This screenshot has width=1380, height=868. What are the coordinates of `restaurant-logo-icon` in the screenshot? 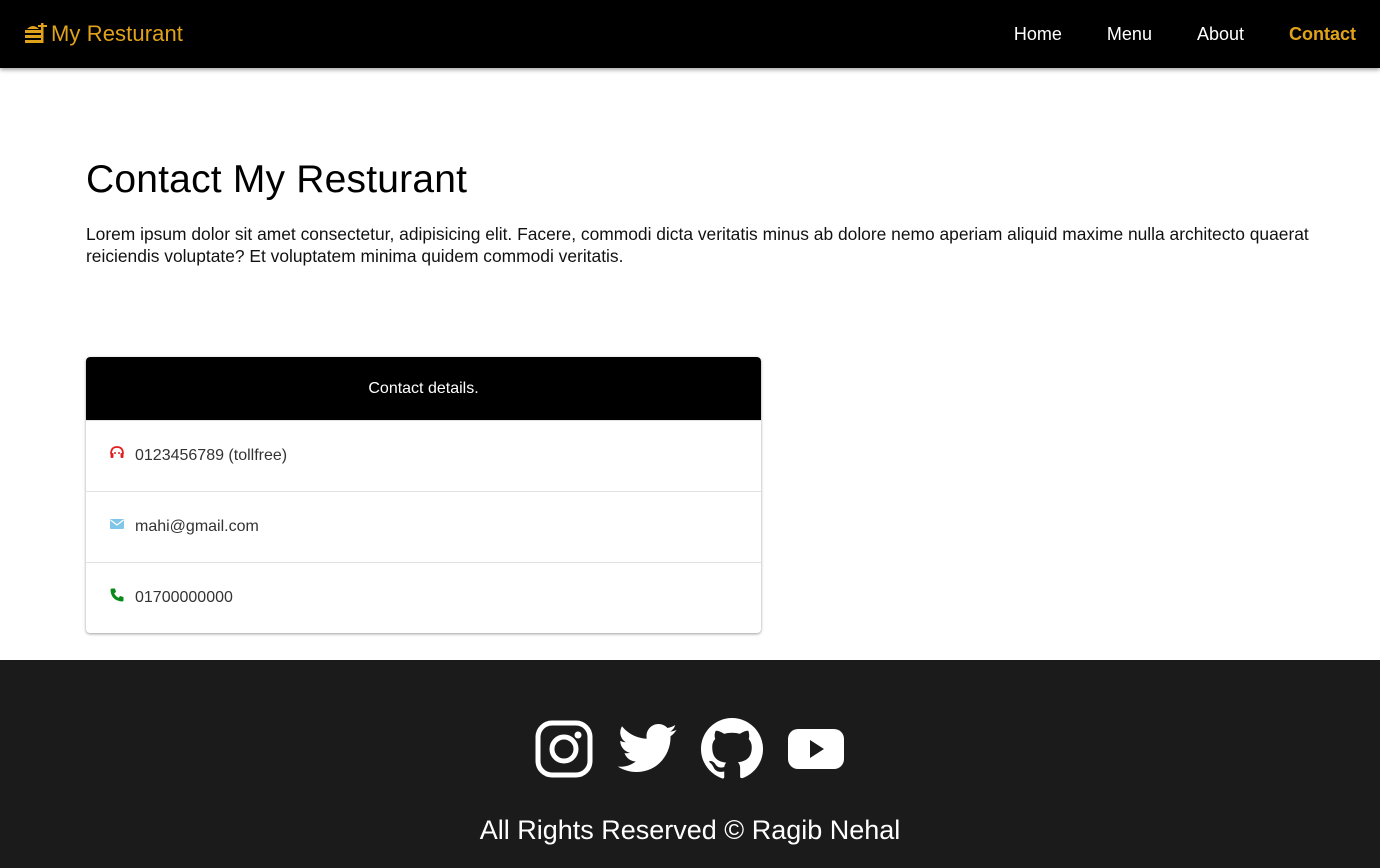 It's located at (37, 32).